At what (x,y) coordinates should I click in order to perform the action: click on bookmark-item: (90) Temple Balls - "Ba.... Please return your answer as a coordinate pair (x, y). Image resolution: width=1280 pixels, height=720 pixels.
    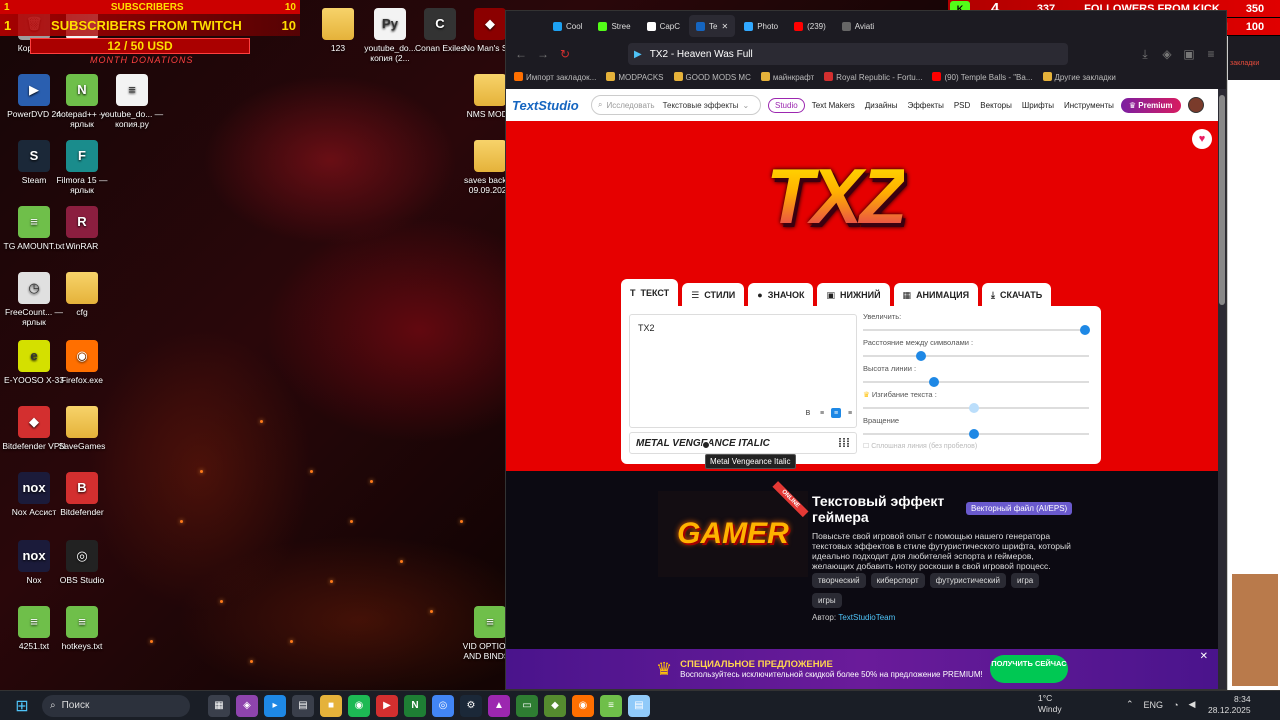
    Looking at the image, I should click on (982, 77).